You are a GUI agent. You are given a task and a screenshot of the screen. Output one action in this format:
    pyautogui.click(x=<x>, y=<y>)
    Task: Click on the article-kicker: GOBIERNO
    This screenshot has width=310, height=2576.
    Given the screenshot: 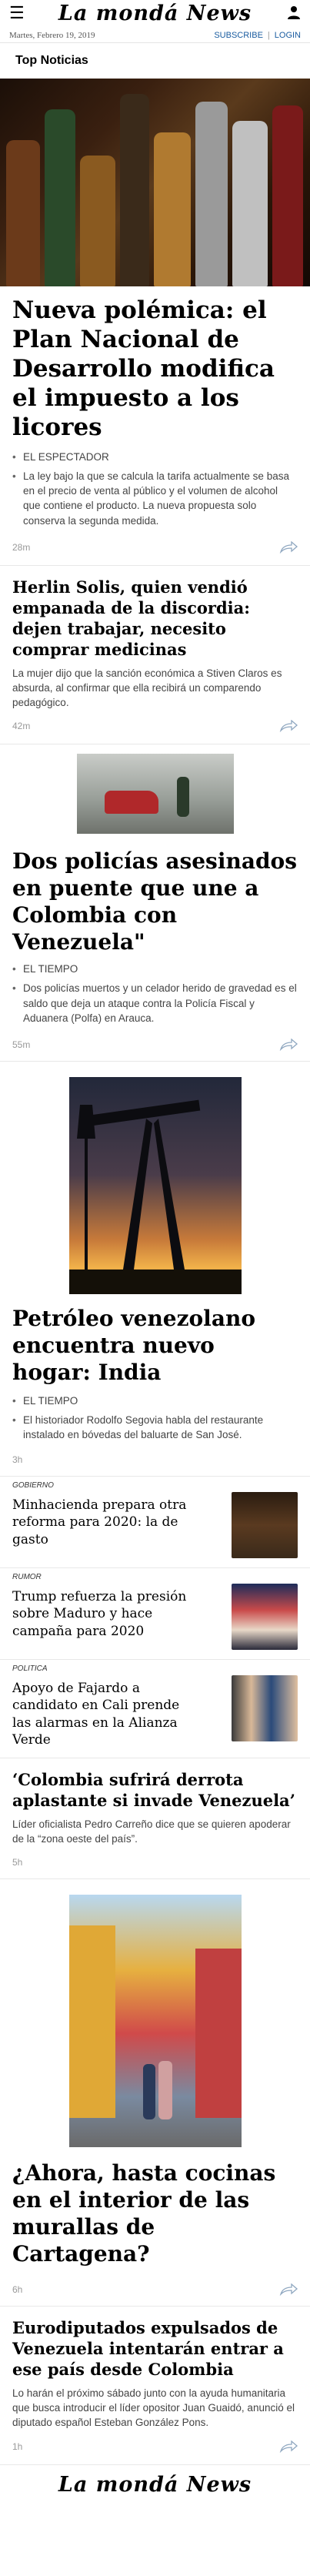 What is the action you would take?
    pyautogui.click(x=33, y=1486)
    